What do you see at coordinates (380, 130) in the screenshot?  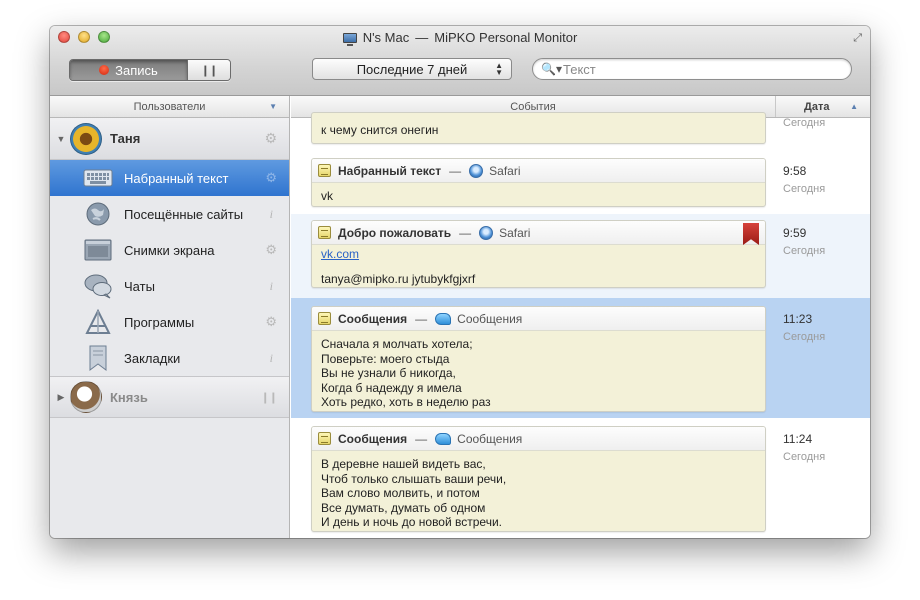 I see `event-text: к чему снится онегин` at bounding box center [380, 130].